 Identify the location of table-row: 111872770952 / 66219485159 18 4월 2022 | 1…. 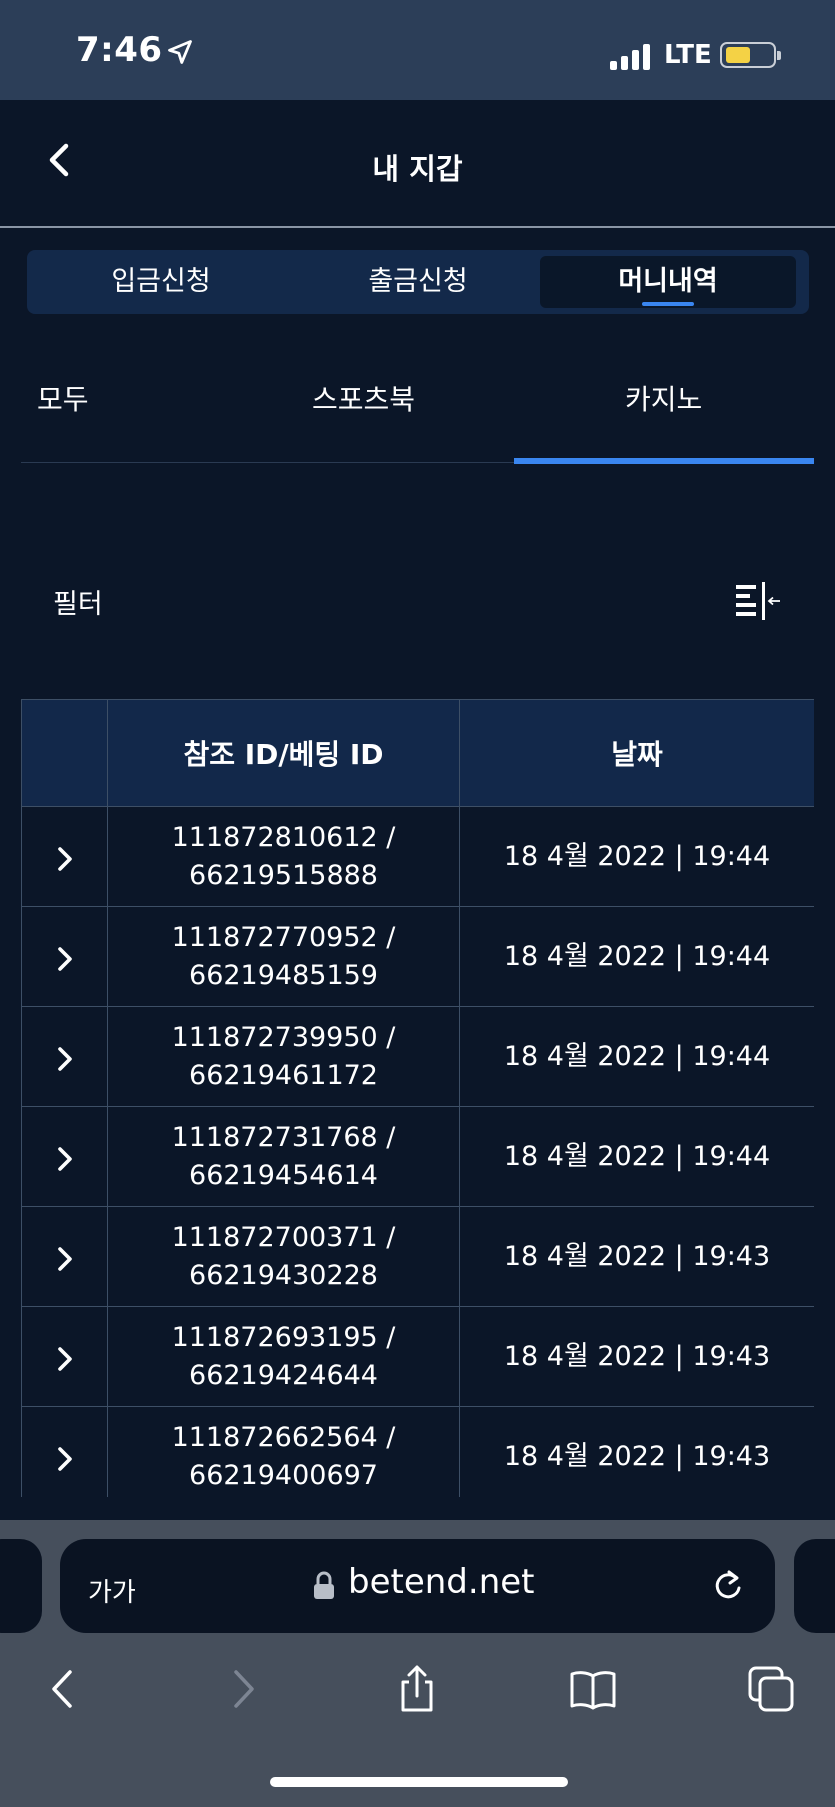
(417, 956).